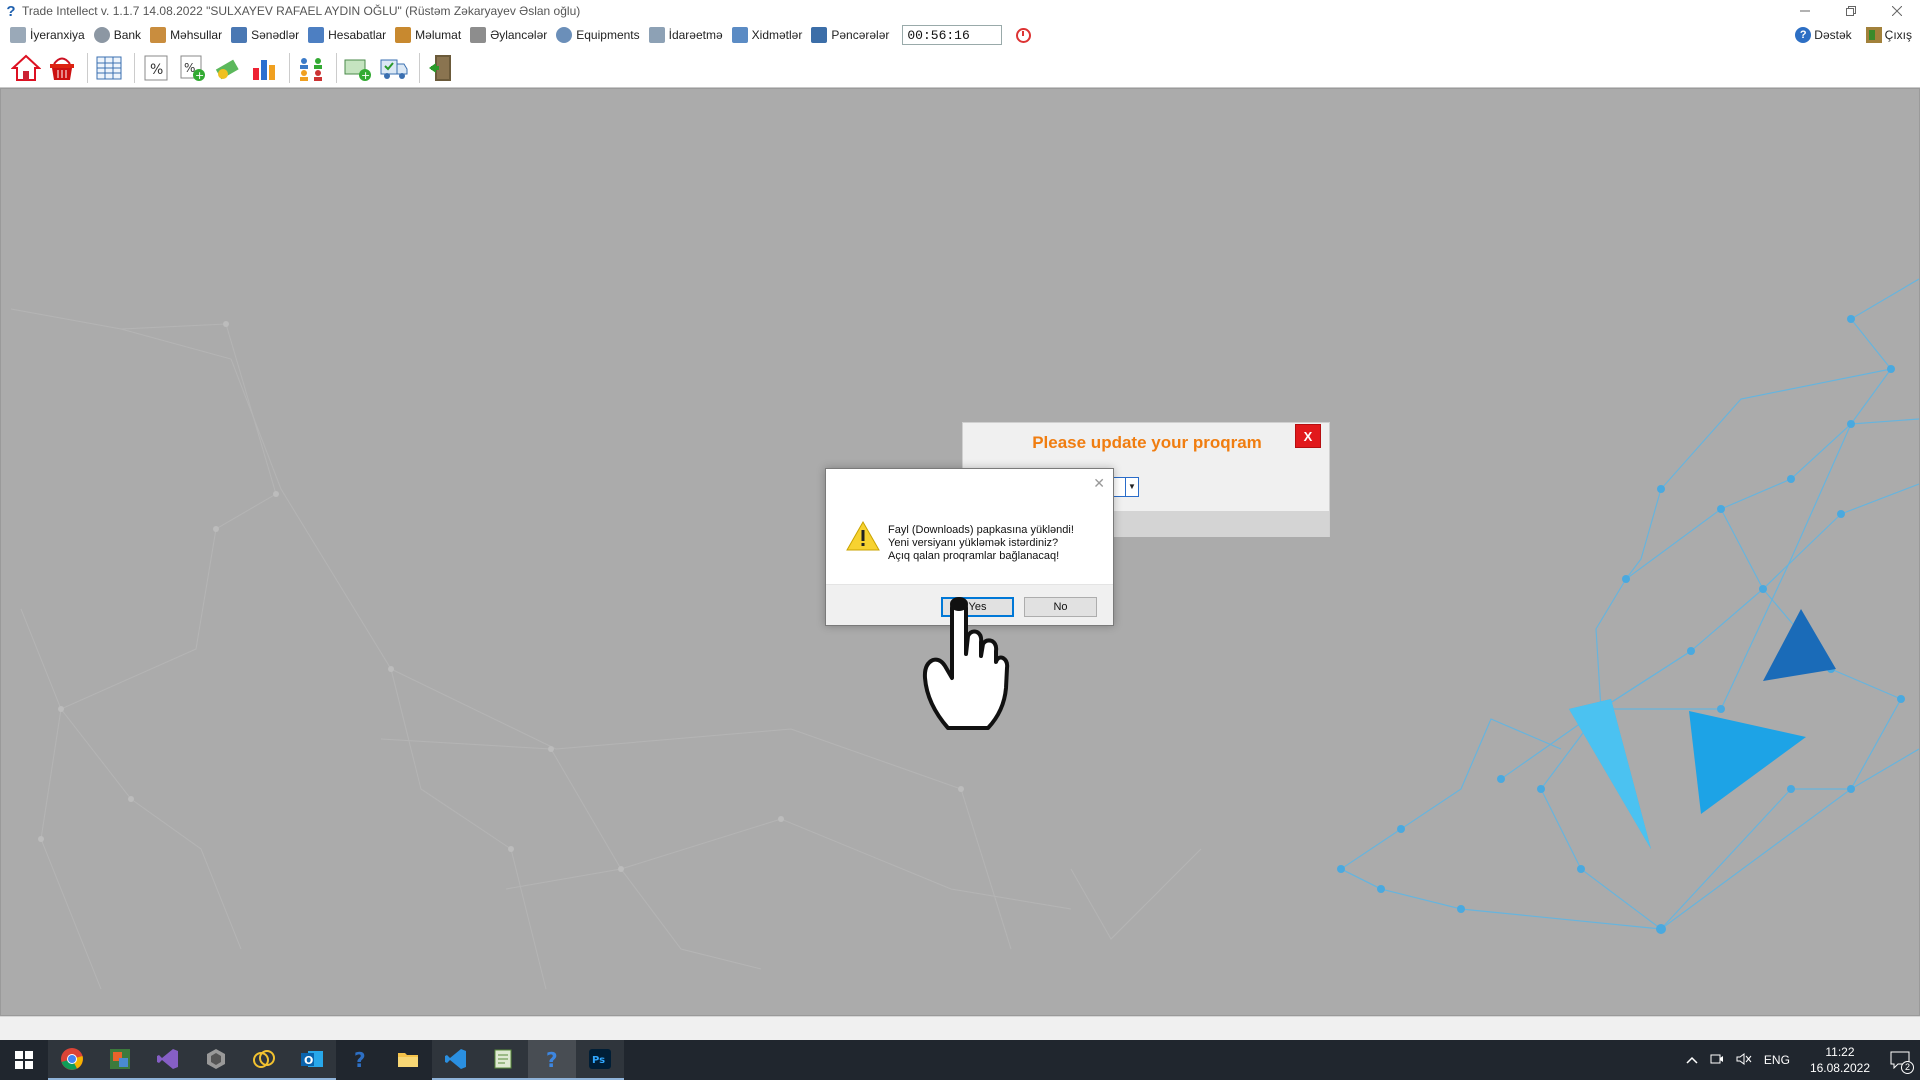 Image resolution: width=1920 pixels, height=1080 pixels. What do you see at coordinates (1805, 11) in the screenshot?
I see `minimize-icon` at bounding box center [1805, 11].